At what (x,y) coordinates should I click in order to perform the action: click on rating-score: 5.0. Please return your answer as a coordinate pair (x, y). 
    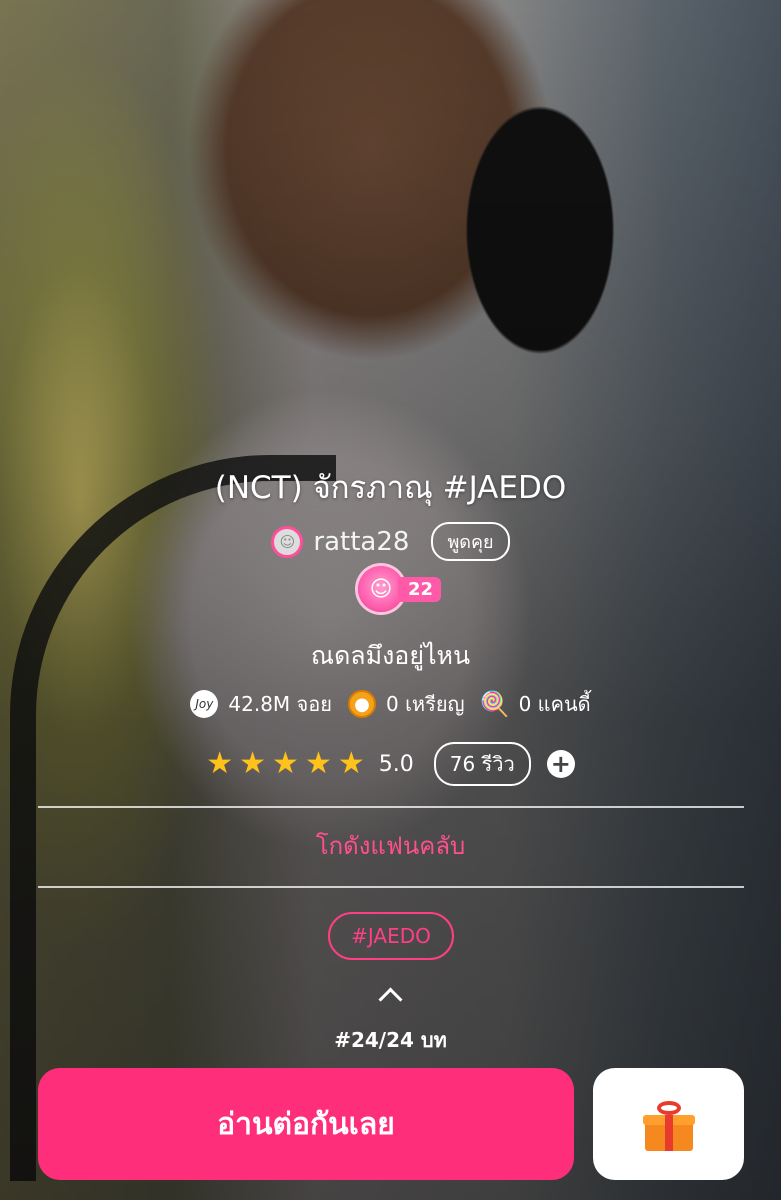
    Looking at the image, I should click on (396, 764).